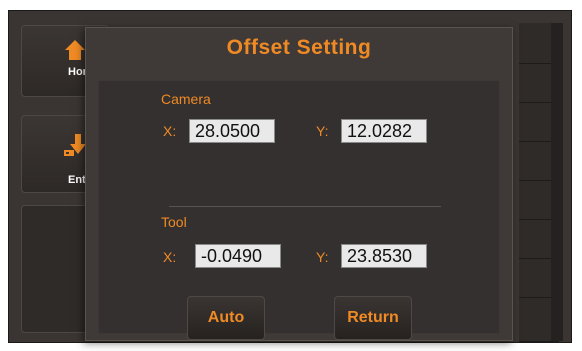  What do you see at coordinates (384, 131) in the screenshot?
I see `camera-y-field: 12.0282` at bounding box center [384, 131].